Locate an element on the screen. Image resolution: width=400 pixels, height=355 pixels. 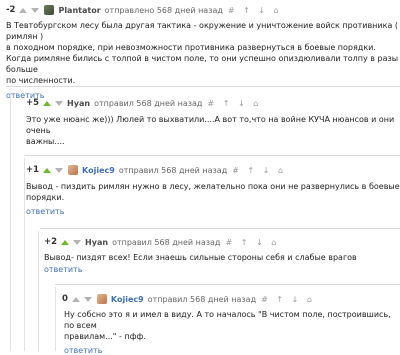
comment-author: Plantator is located at coordinates (79, 10).